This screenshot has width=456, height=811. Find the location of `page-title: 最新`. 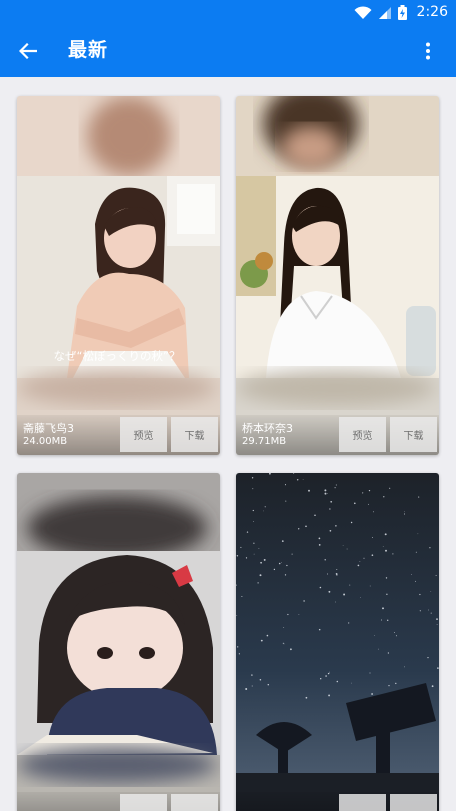

page-title: 最新 is located at coordinates (88, 50).